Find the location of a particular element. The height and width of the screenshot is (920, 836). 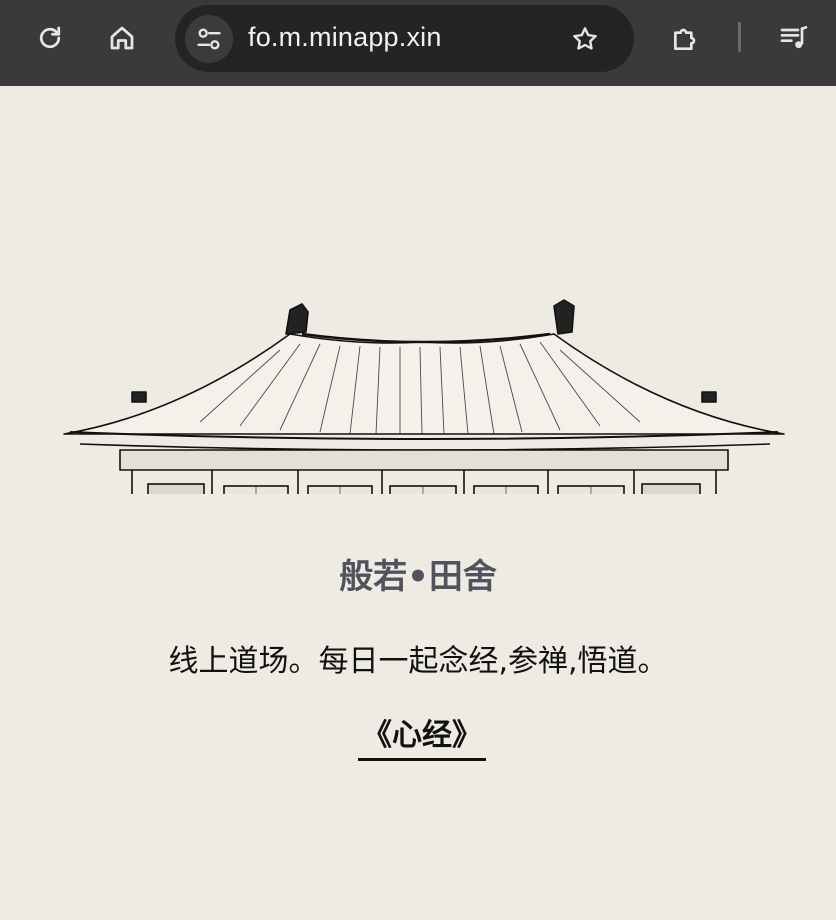

reload-icon is located at coordinates (50, 37).